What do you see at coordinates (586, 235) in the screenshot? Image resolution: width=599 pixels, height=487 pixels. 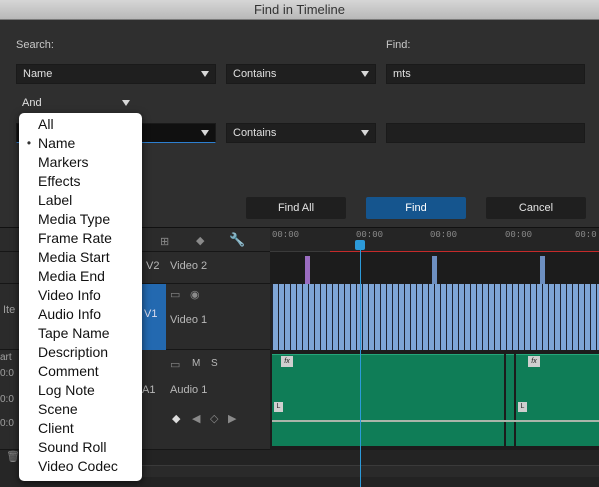 I see `ruler-tick: 00:0` at bounding box center [586, 235].